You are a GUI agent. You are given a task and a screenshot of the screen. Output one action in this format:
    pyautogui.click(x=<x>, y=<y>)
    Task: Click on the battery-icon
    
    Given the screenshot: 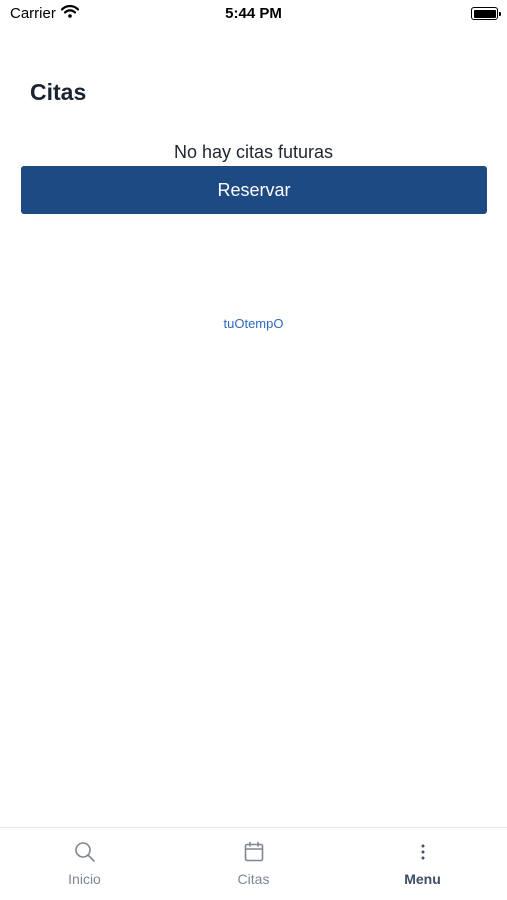 What is the action you would take?
    pyautogui.click(x=486, y=13)
    